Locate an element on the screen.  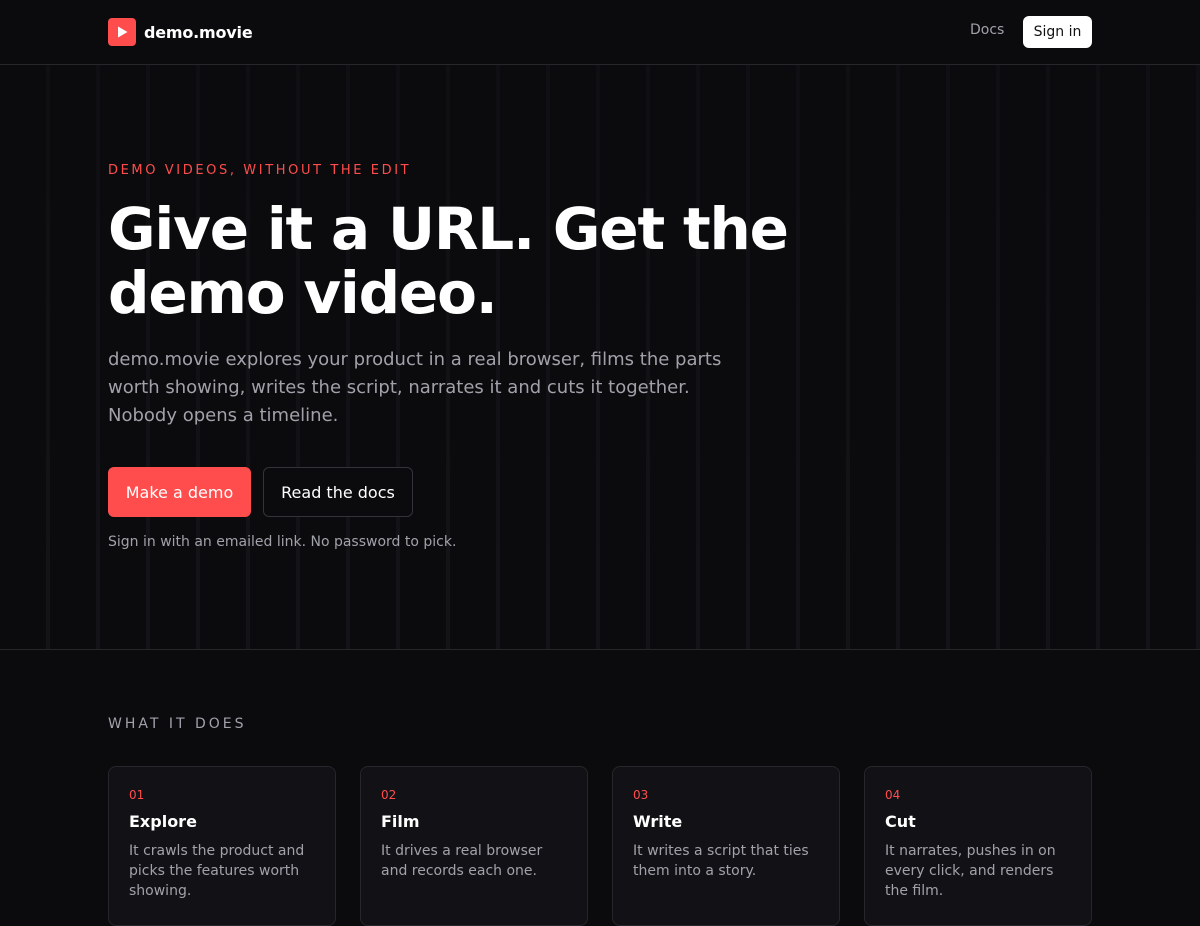
feature-title: Film is located at coordinates (400, 821).